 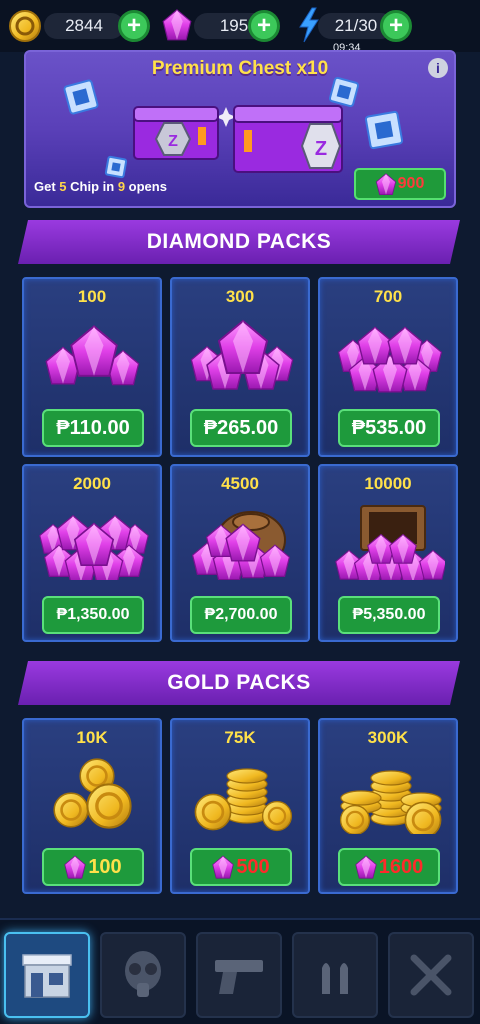 What do you see at coordinates (241, 545) in the screenshot?
I see `gem-bag-icon` at bounding box center [241, 545].